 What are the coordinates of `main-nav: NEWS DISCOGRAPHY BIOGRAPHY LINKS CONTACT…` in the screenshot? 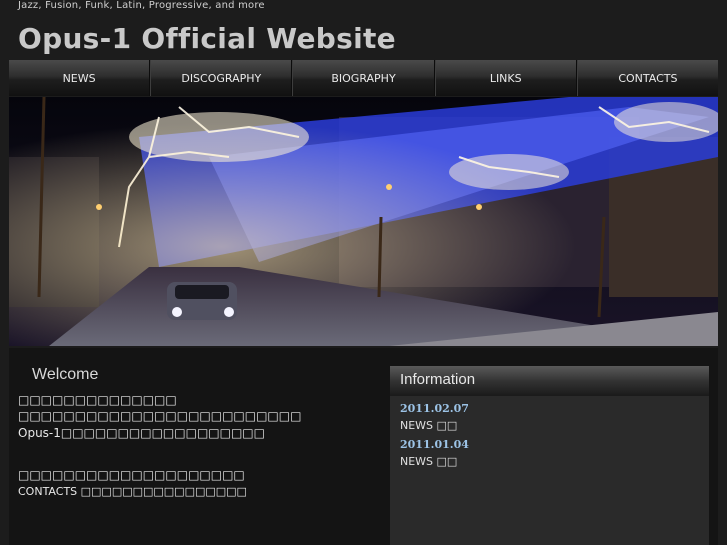 It's located at (363, 78).